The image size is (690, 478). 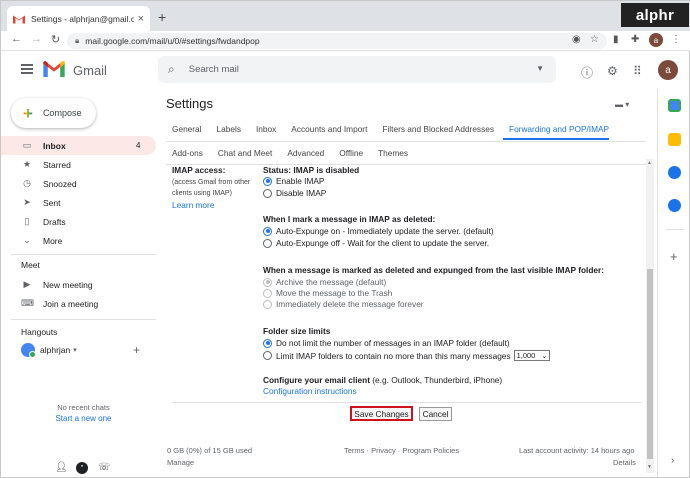 What do you see at coordinates (76, 240) in the screenshot?
I see `sidebar-item-more: ⌄ More` at bounding box center [76, 240].